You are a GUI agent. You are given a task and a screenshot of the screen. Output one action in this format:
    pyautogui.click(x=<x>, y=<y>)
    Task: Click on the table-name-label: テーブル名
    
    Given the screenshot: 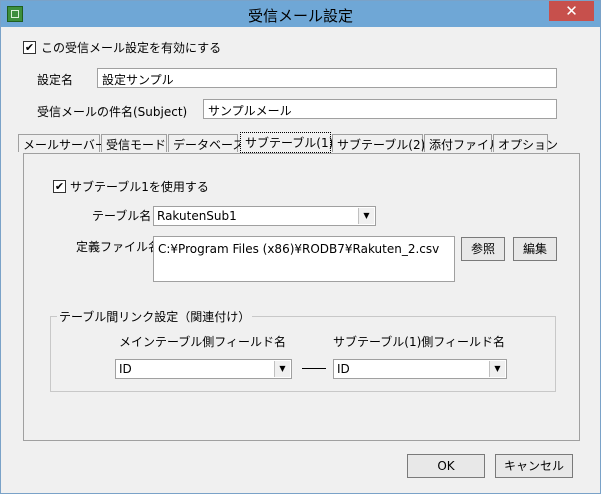 What is the action you would take?
    pyautogui.click(x=122, y=216)
    